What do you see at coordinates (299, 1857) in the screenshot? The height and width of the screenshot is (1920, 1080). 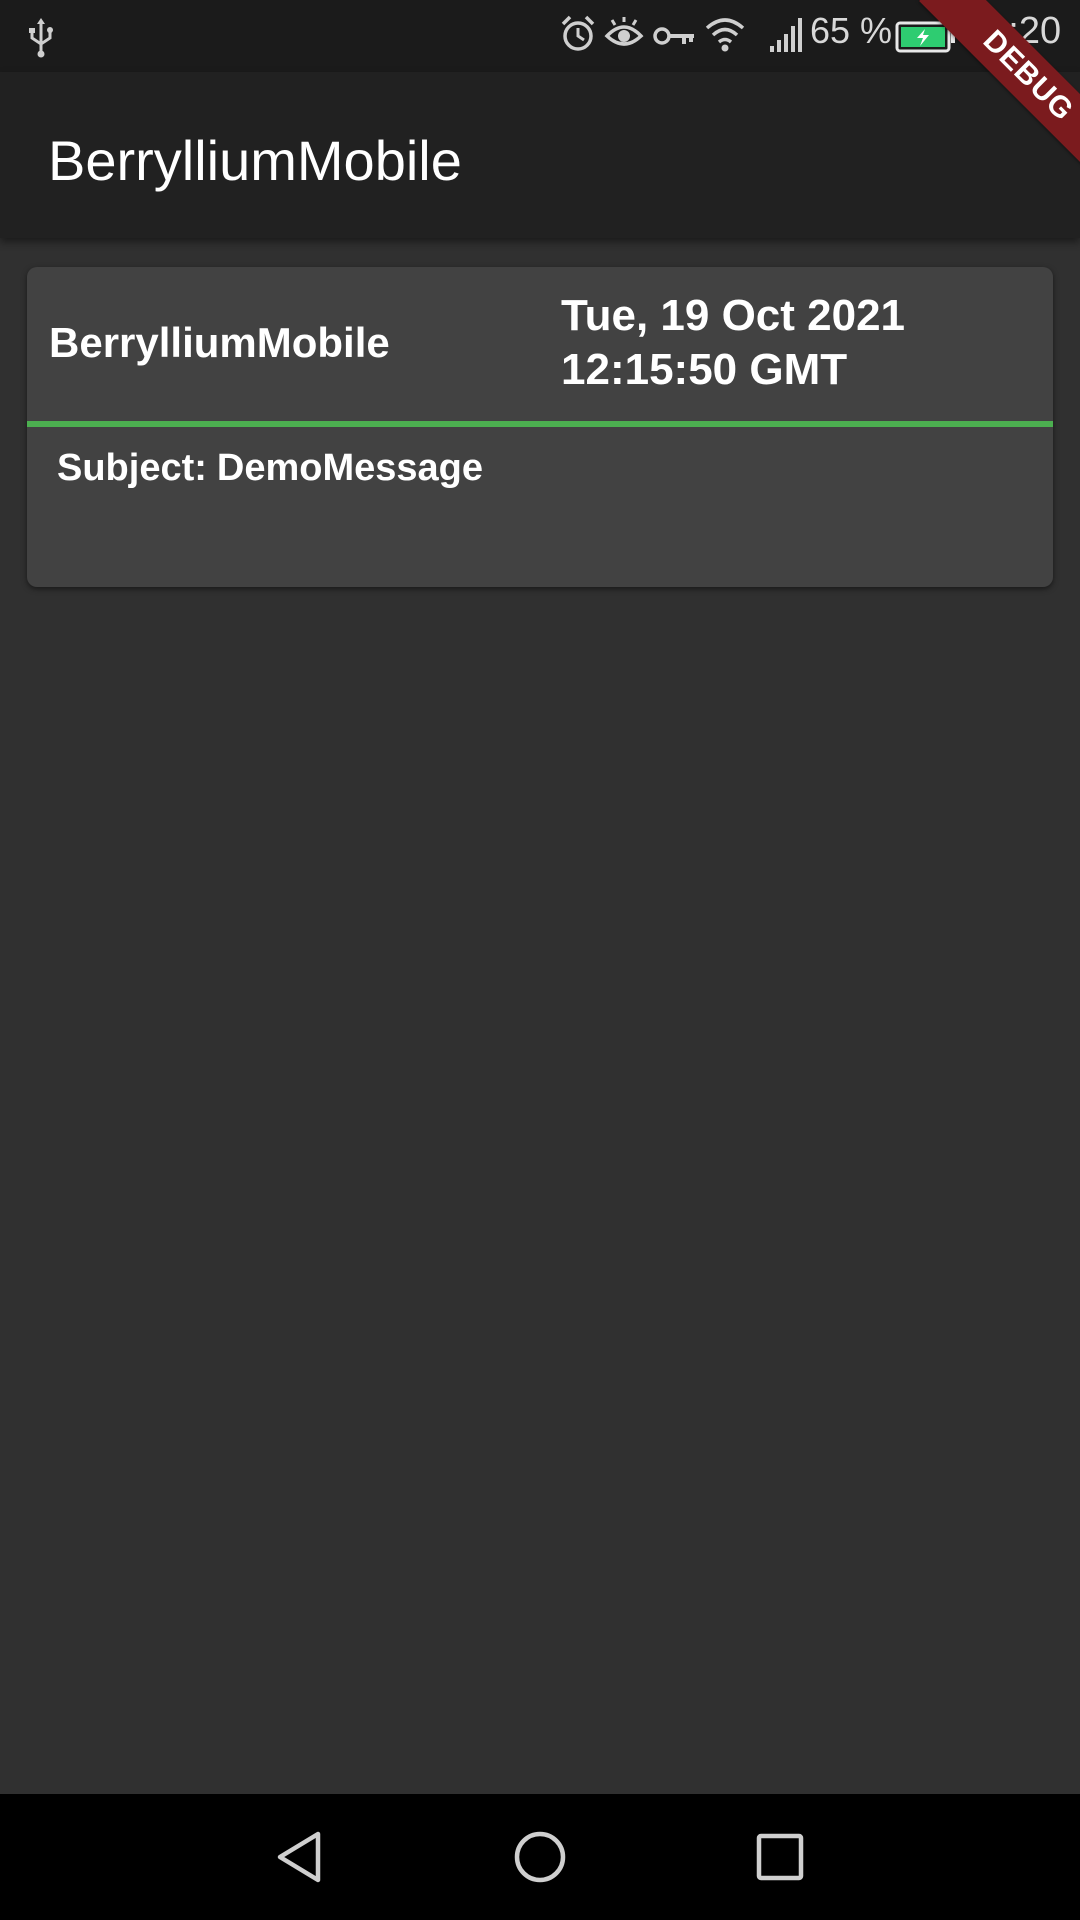 I see `back-icon` at bounding box center [299, 1857].